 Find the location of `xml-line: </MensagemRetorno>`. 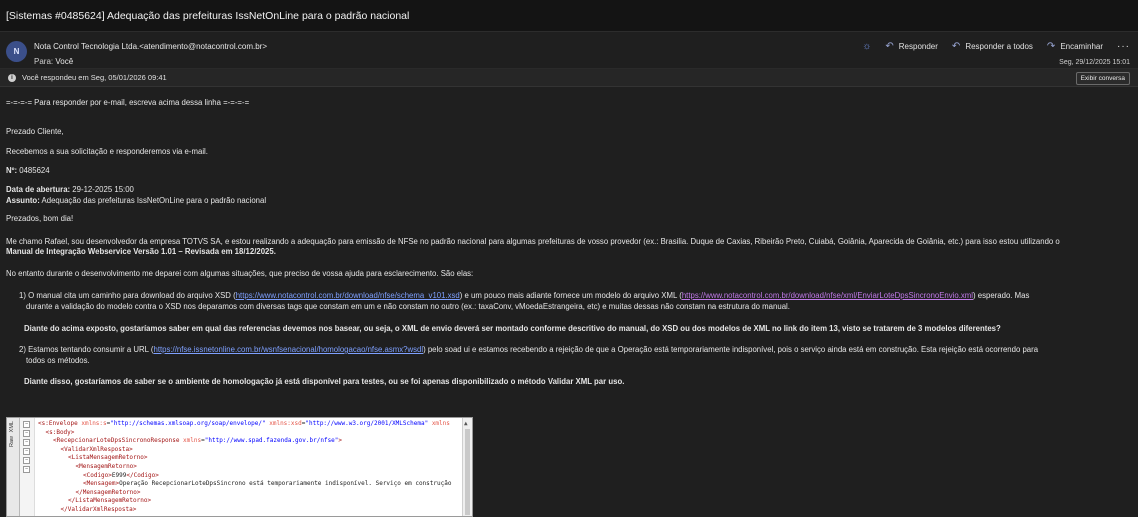

xml-line: </MensagemRetorno> is located at coordinates (108, 492).